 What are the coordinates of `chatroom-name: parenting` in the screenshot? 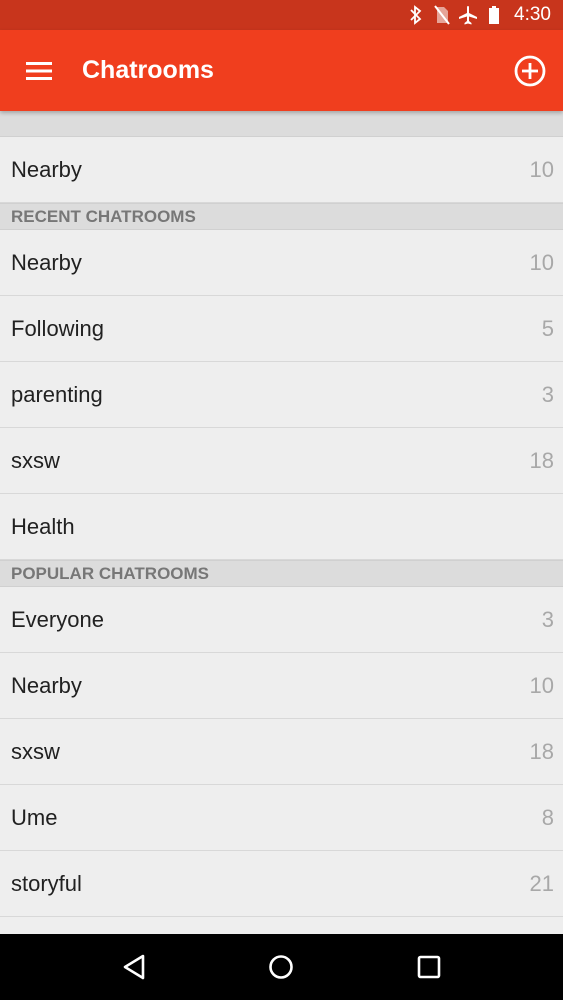 It's located at (57, 394).